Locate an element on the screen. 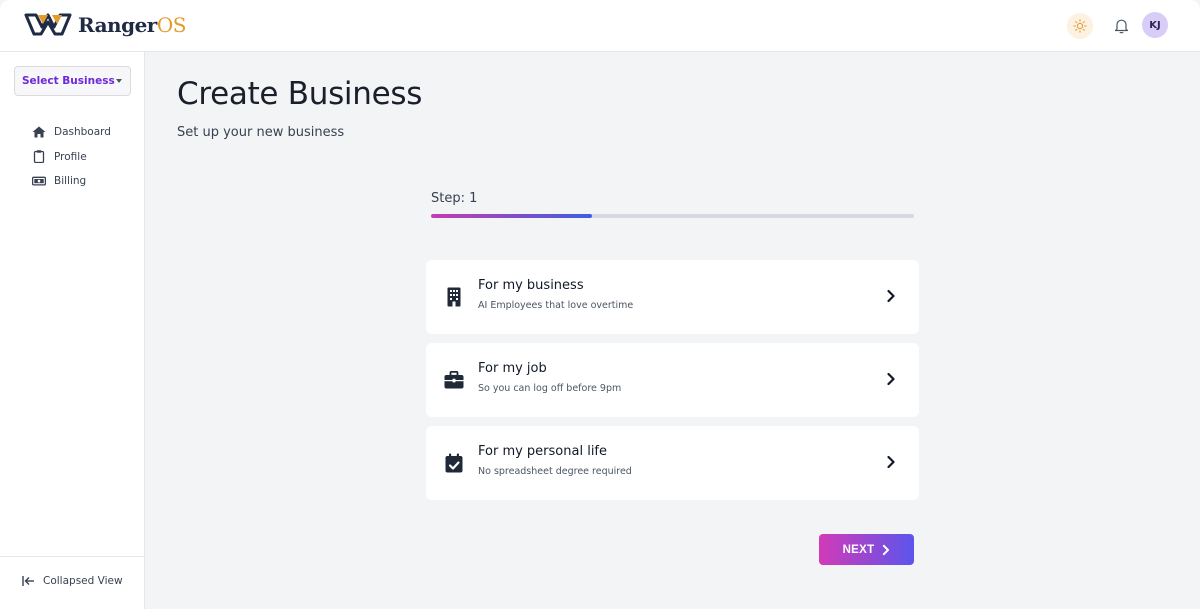 The width and height of the screenshot is (1200, 609). next-button: NEXT is located at coordinates (866, 549).